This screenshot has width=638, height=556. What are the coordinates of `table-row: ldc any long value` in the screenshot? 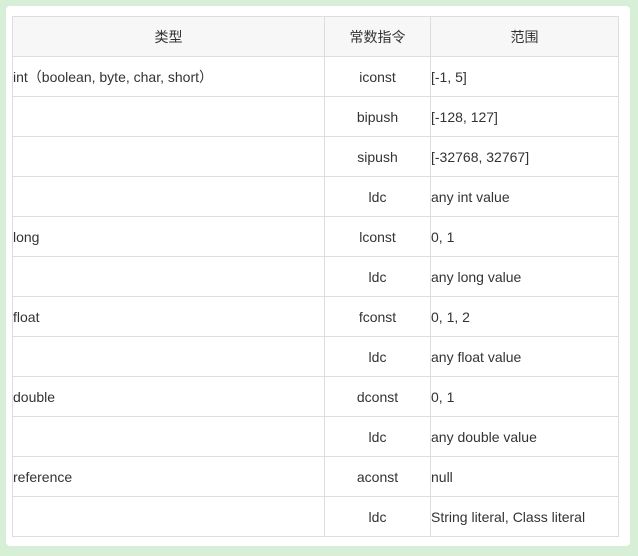 It's located at (315, 276).